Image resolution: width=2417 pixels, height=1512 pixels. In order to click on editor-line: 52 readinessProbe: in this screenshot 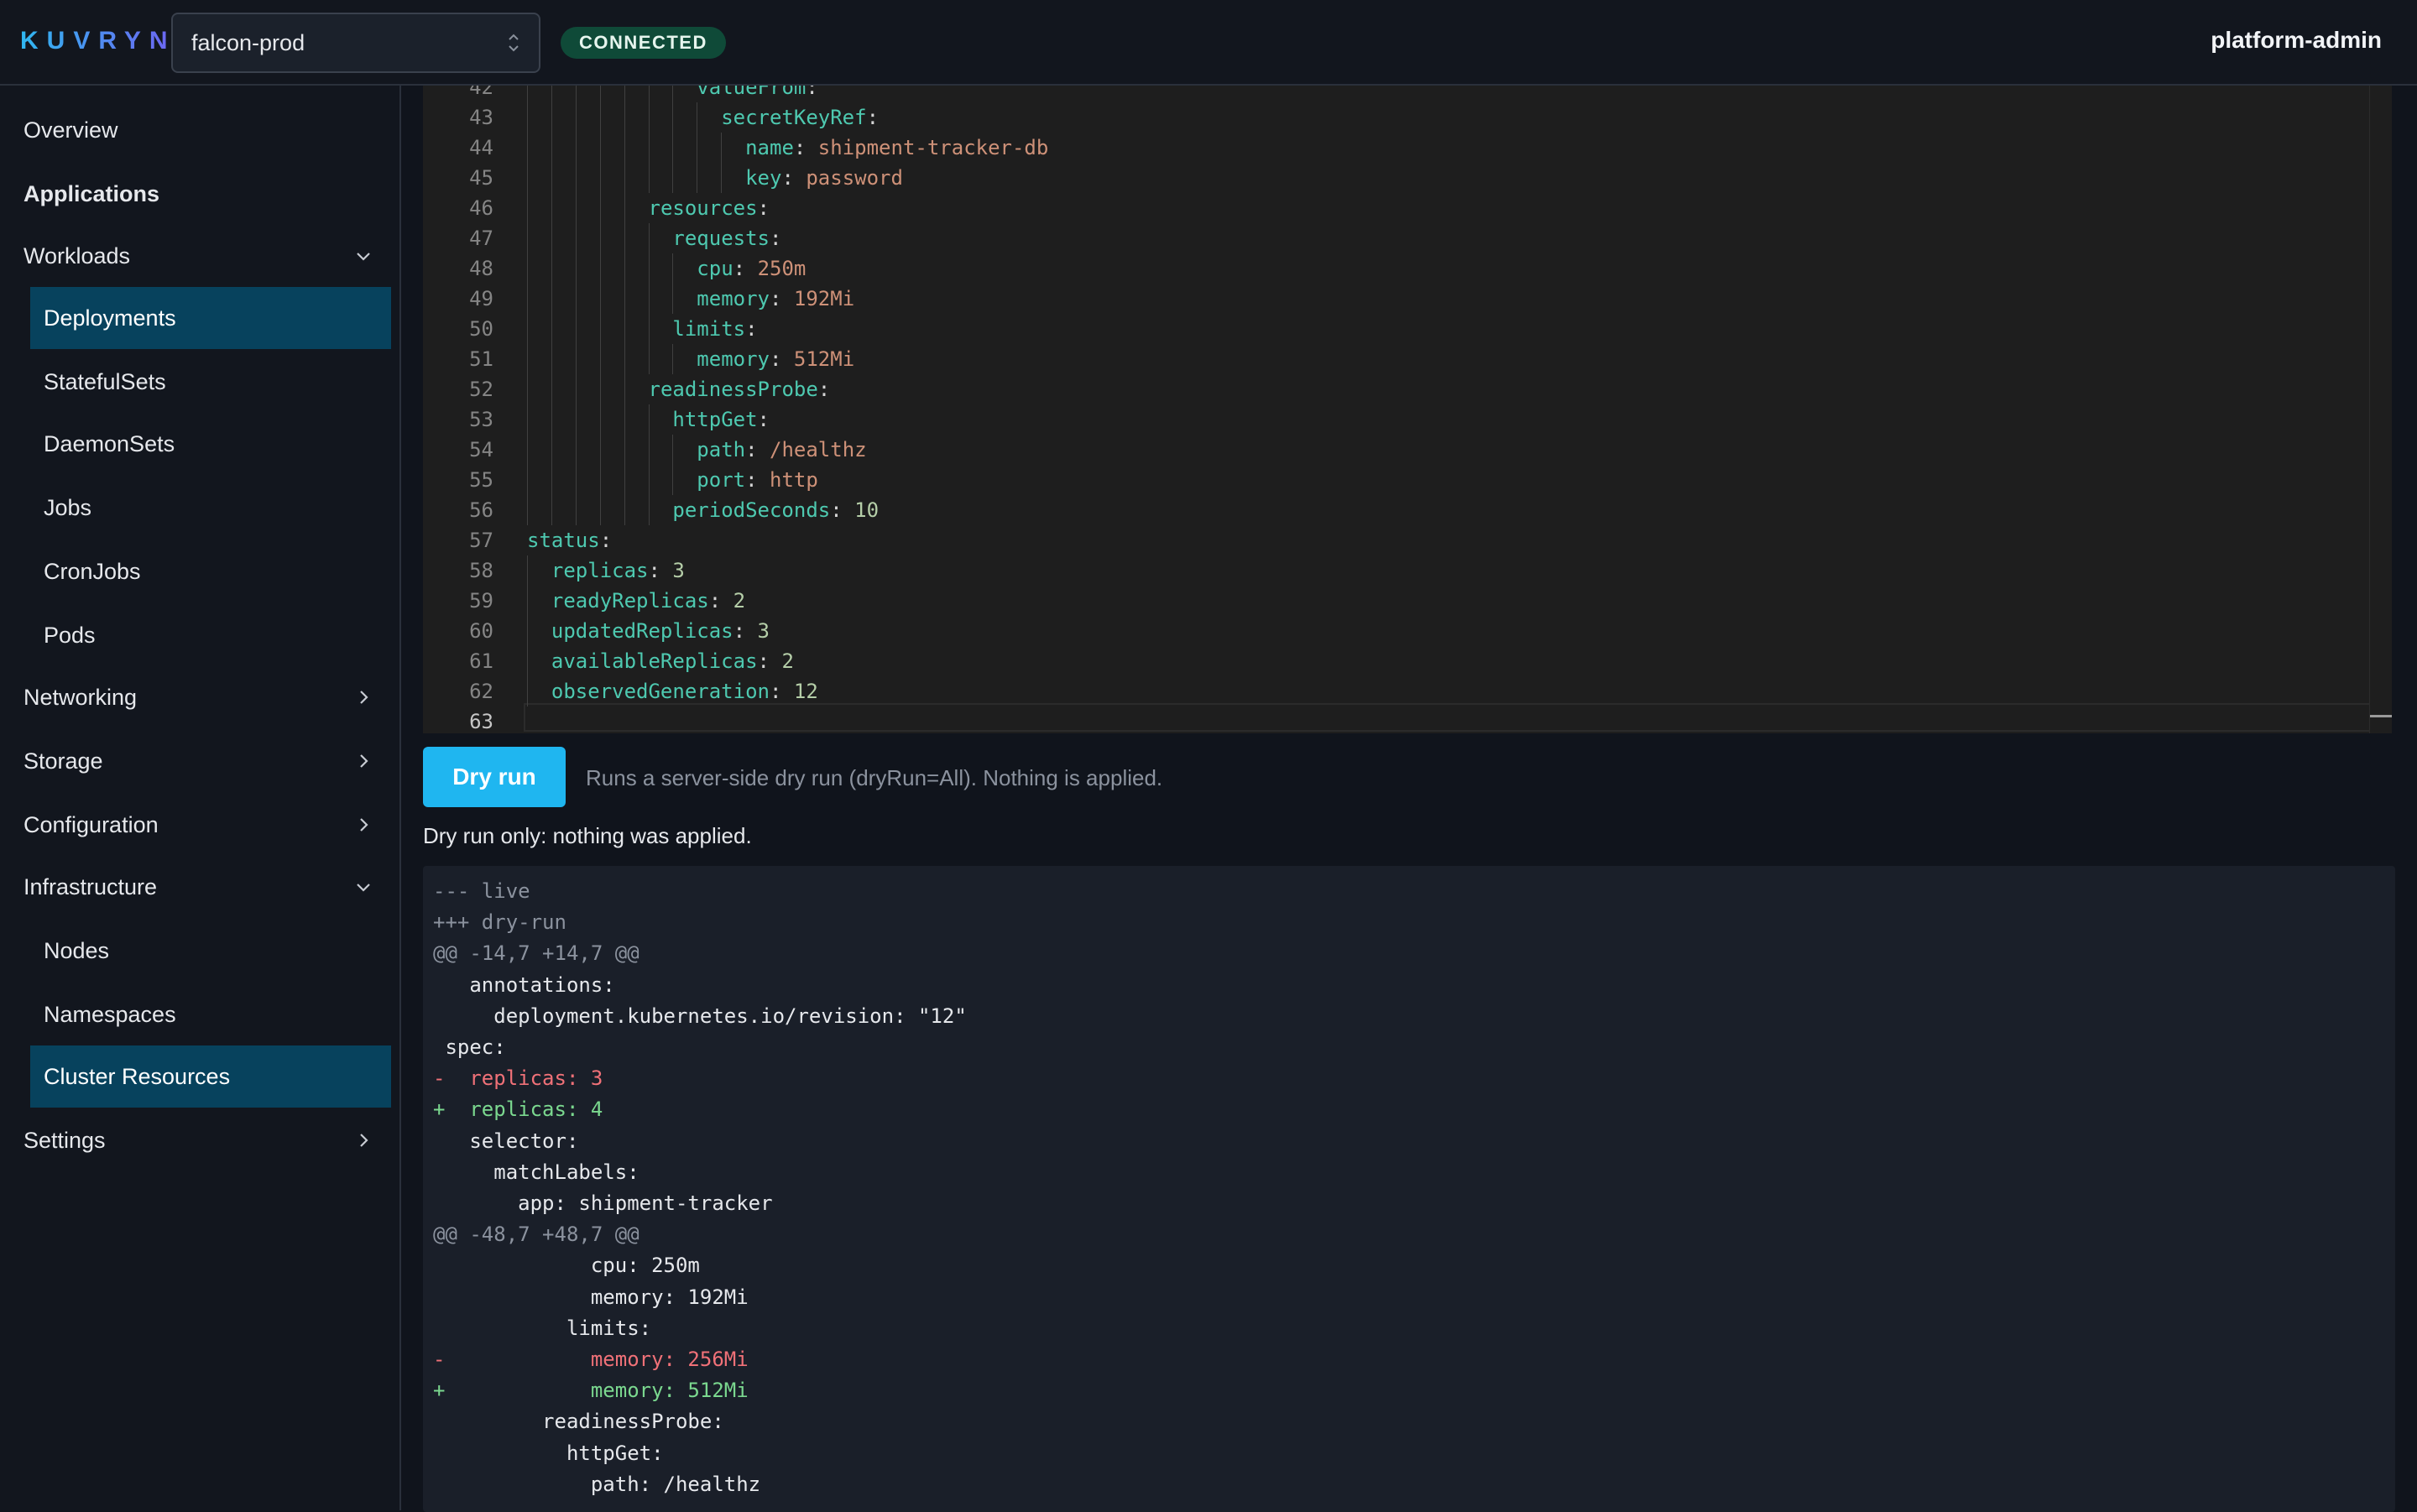, I will do `click(1396, 389)`.